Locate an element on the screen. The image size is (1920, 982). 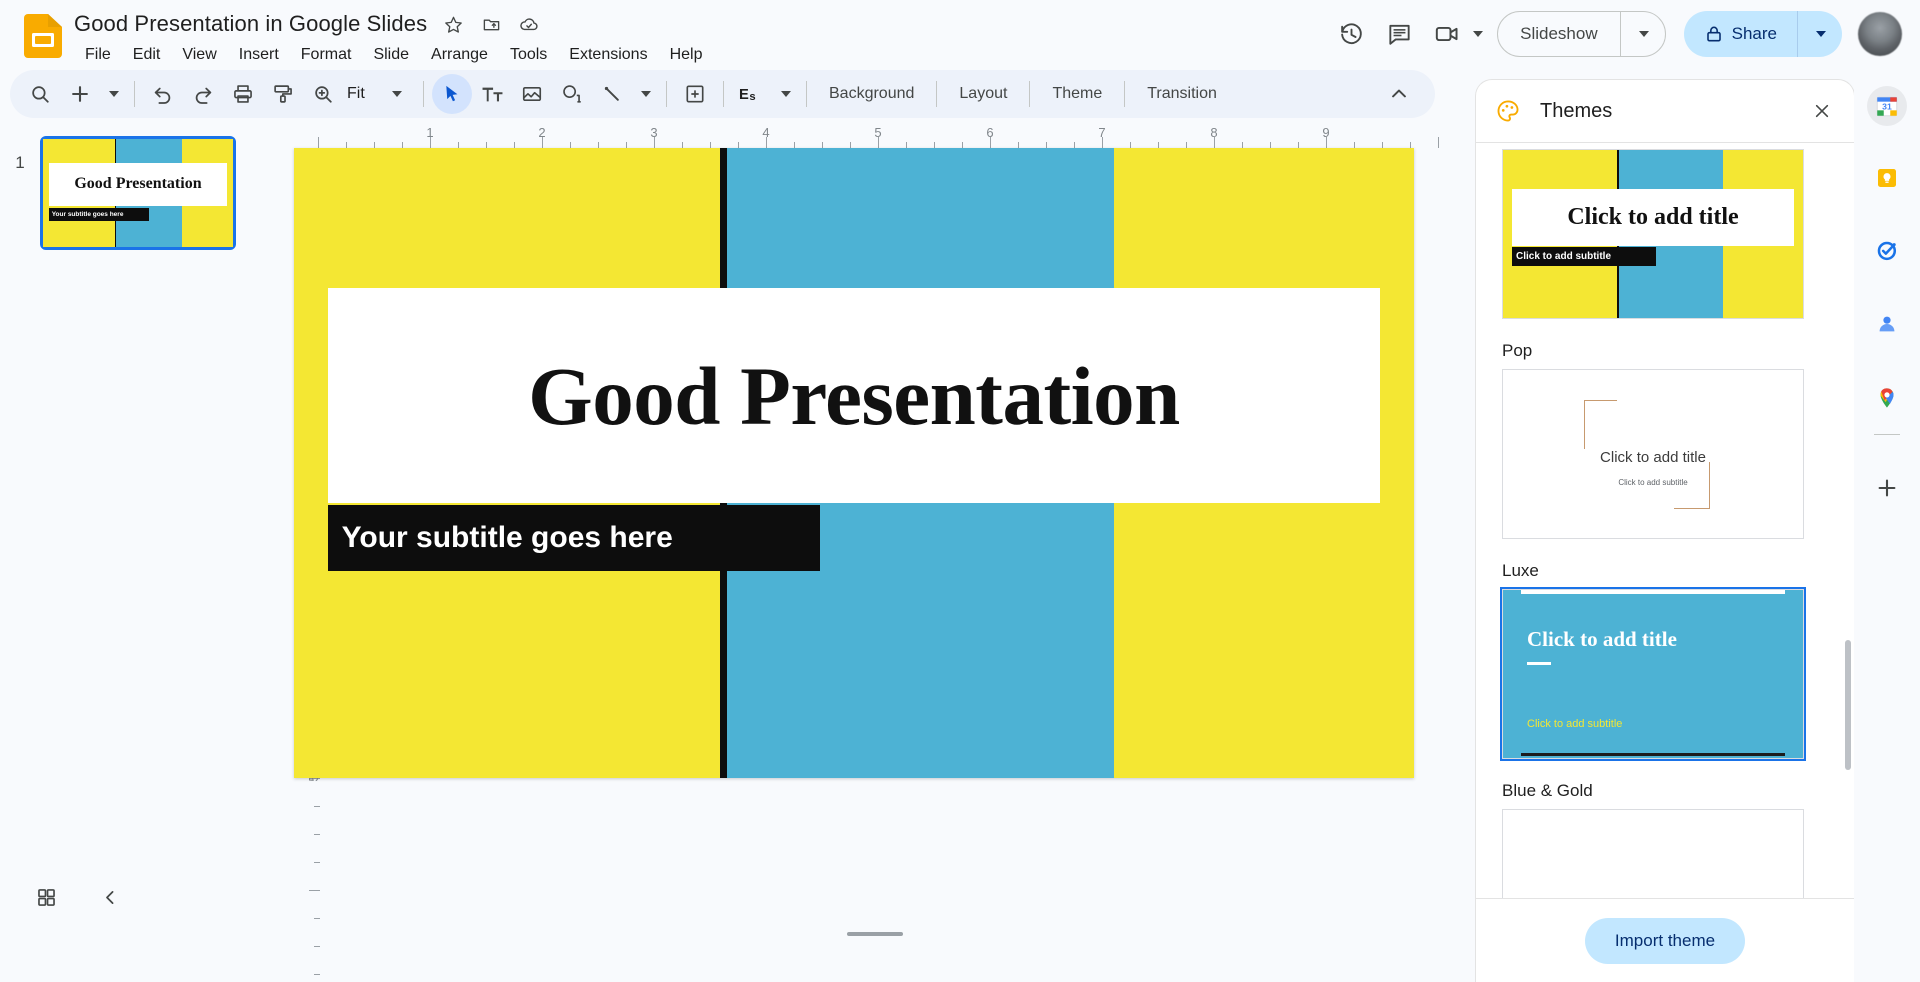
google-calendar-icon: 31 is located at coordinates (1887, 106).